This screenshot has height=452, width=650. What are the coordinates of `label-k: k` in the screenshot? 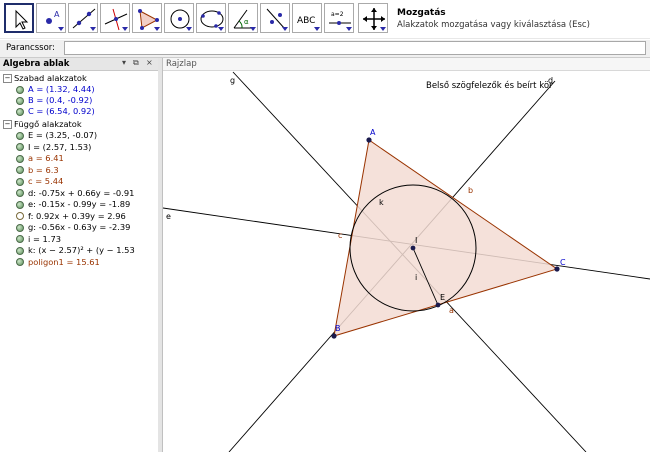 It's located at (381, 202).